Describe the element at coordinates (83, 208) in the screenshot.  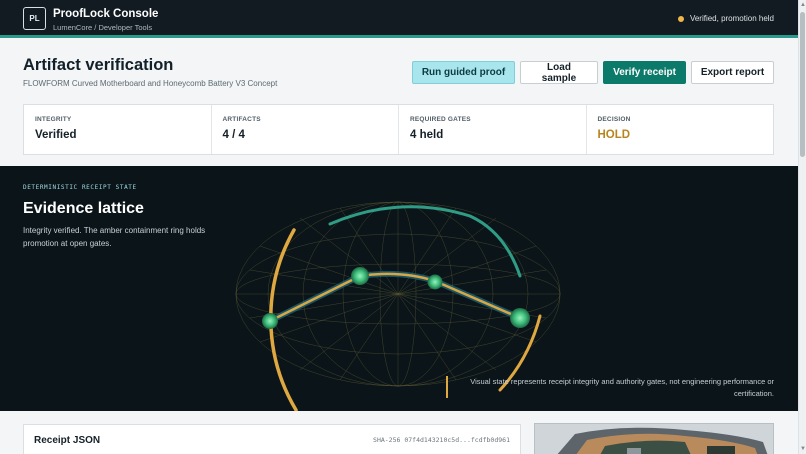
I see `hero-title: Evidence lattice` at that location.